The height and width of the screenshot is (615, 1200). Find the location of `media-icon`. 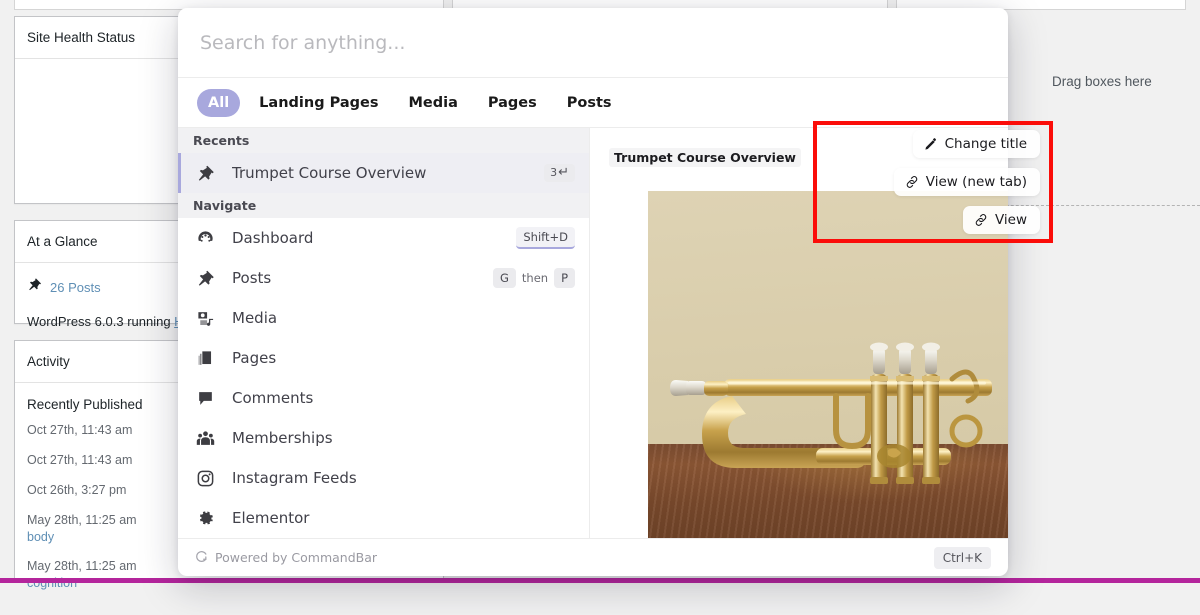

media-icon is located at coordinates (205, 318).